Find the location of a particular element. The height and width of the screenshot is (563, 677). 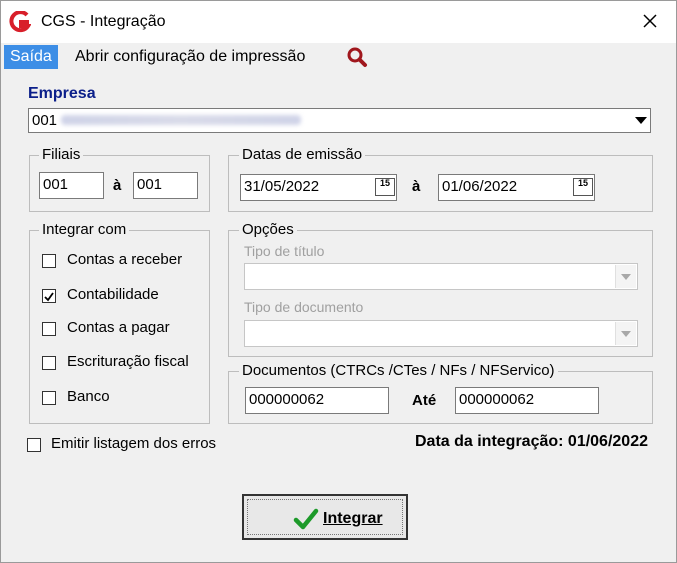

datas-label: Datas de emissão is located at coordinates (302, 154).